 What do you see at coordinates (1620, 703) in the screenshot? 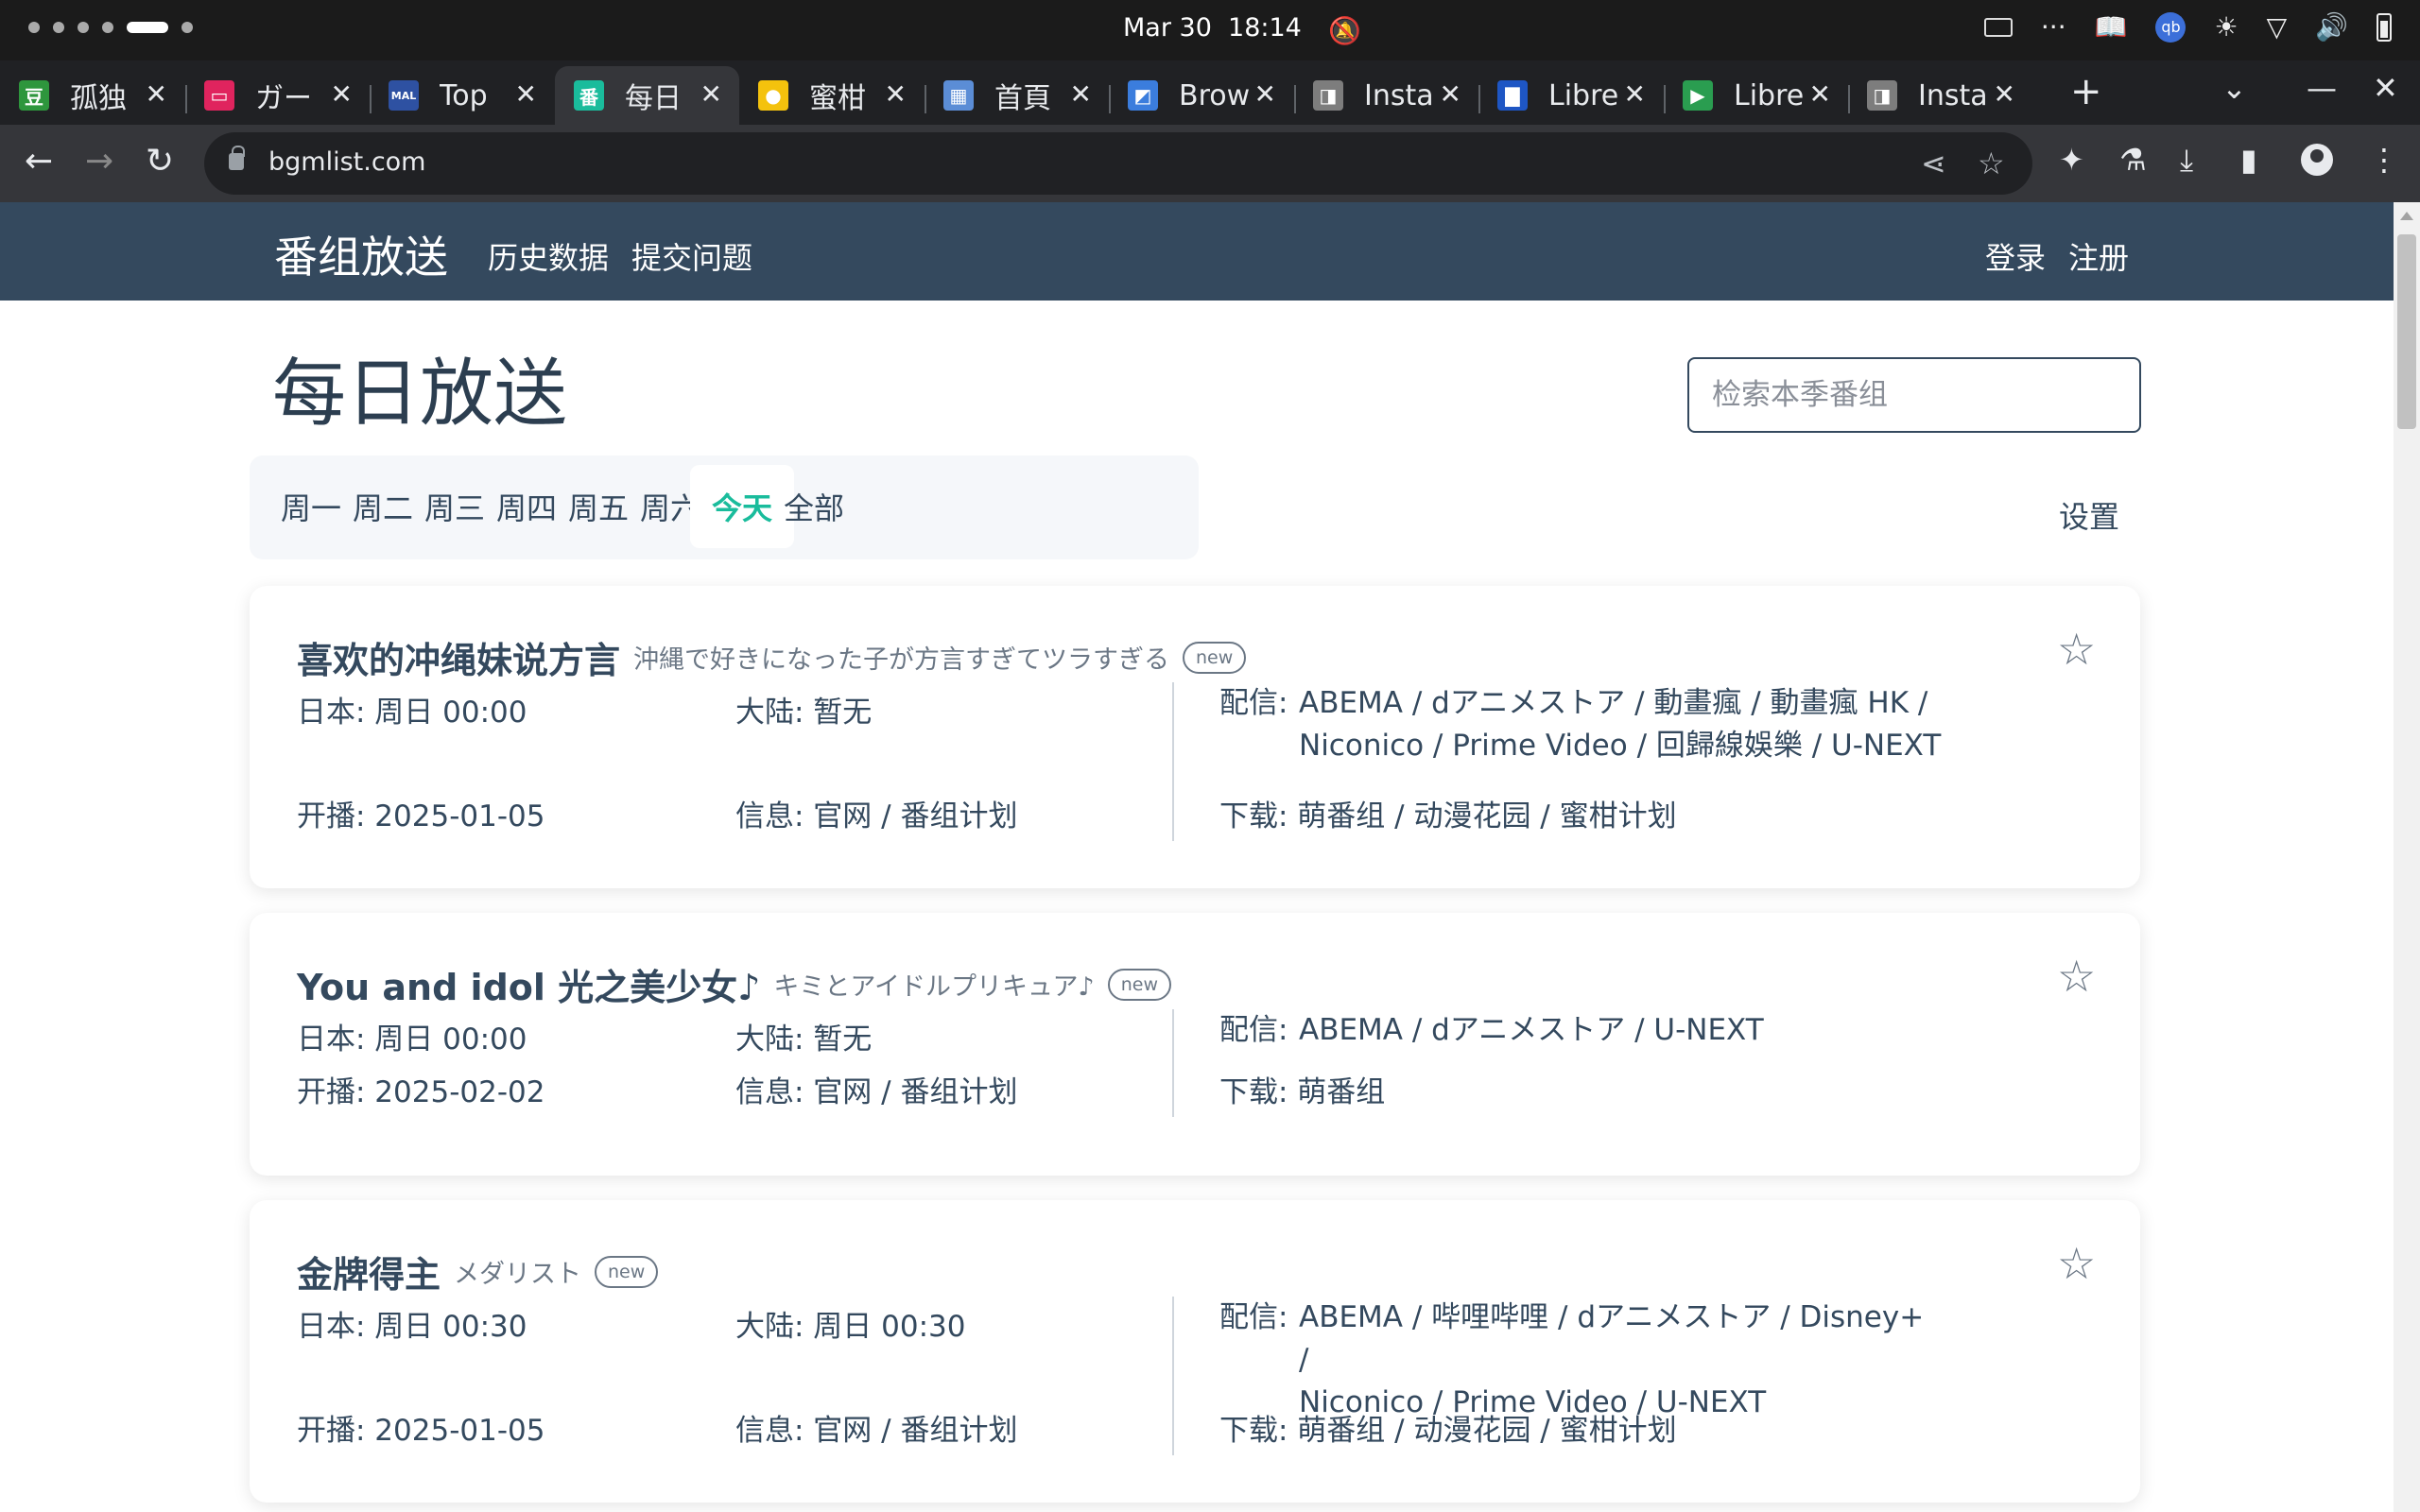
I see `streaming-line: ABEMA / dアニメストア / 動畫瘋 / 動畫瘋 HK /` at bounding box center [1620, 703].